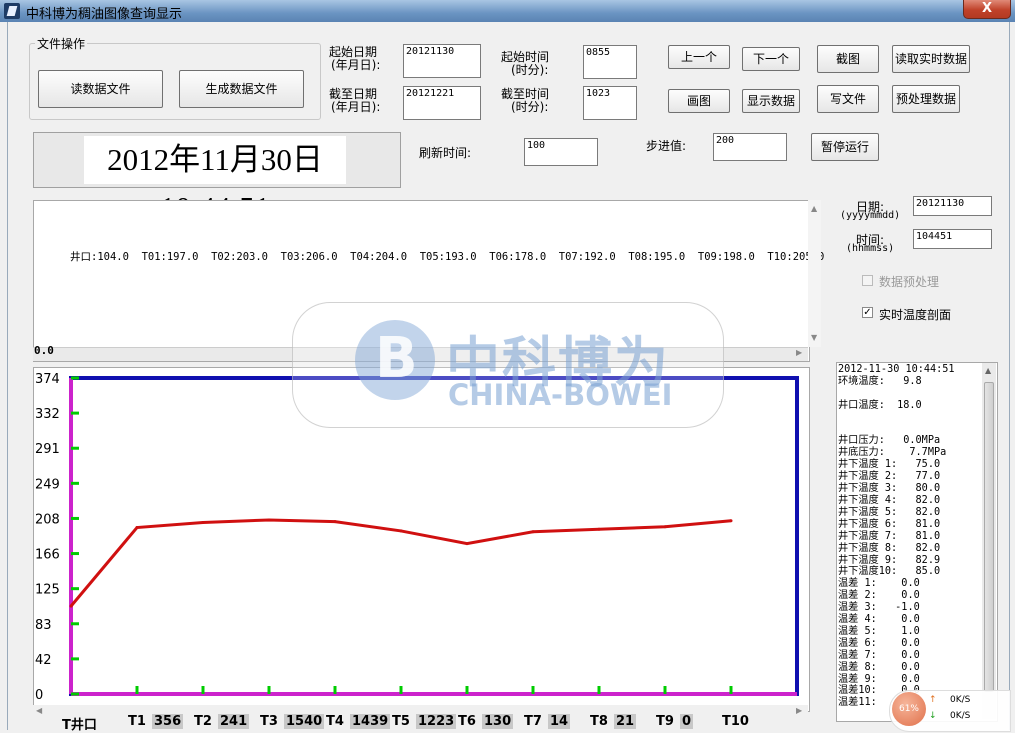 The height and width of the screenshot is (733, 1015). What do you see at coordinates (442, 61) in the screenshot?
I see `start-date-input: 20121130` at bounding box center [442, 61].